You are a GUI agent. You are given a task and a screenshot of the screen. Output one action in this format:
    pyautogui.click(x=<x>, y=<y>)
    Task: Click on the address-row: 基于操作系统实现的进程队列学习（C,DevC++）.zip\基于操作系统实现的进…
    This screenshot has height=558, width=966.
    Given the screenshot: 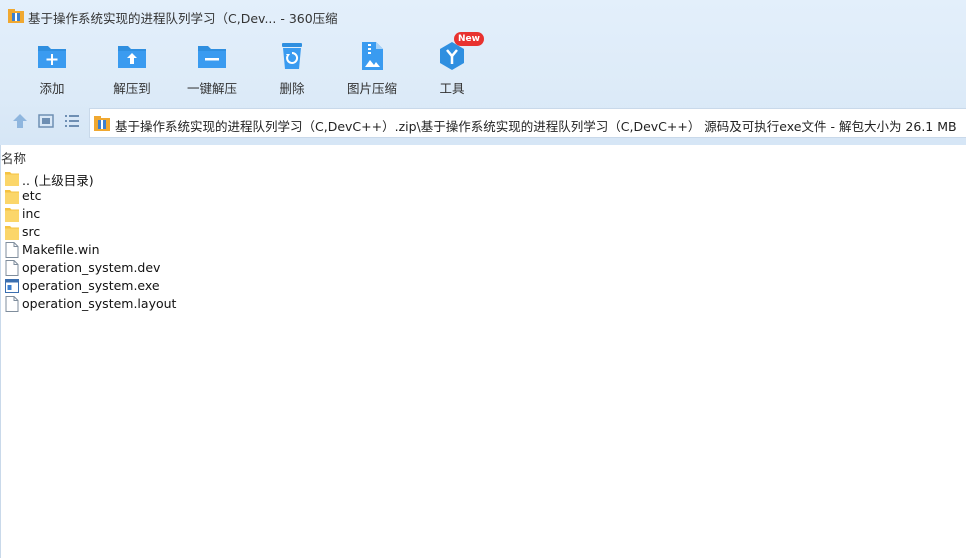 What is the action you would take?
    pyautogui.click(x=483, y=122)
    